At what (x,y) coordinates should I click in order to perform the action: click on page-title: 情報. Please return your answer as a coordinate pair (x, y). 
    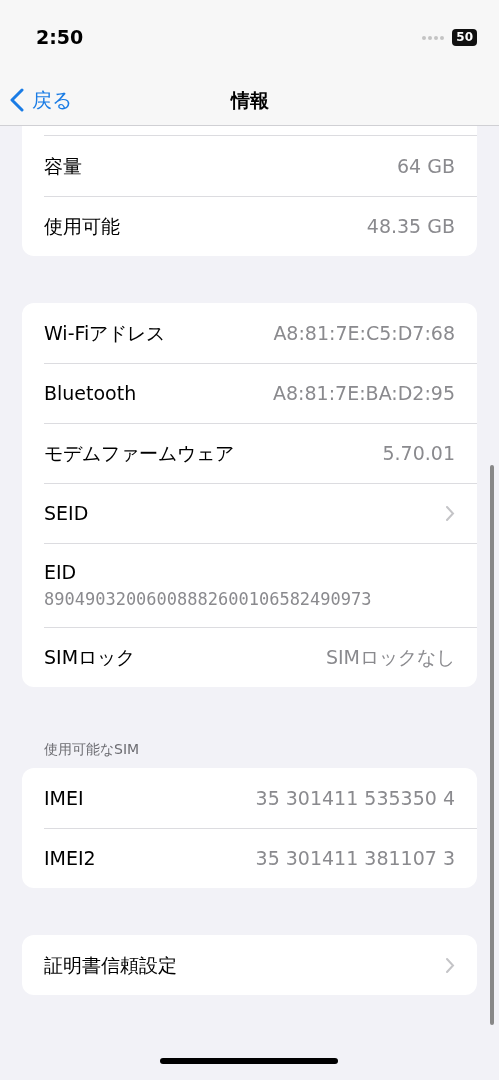
    Looking at the image, I should click on (249, 99).